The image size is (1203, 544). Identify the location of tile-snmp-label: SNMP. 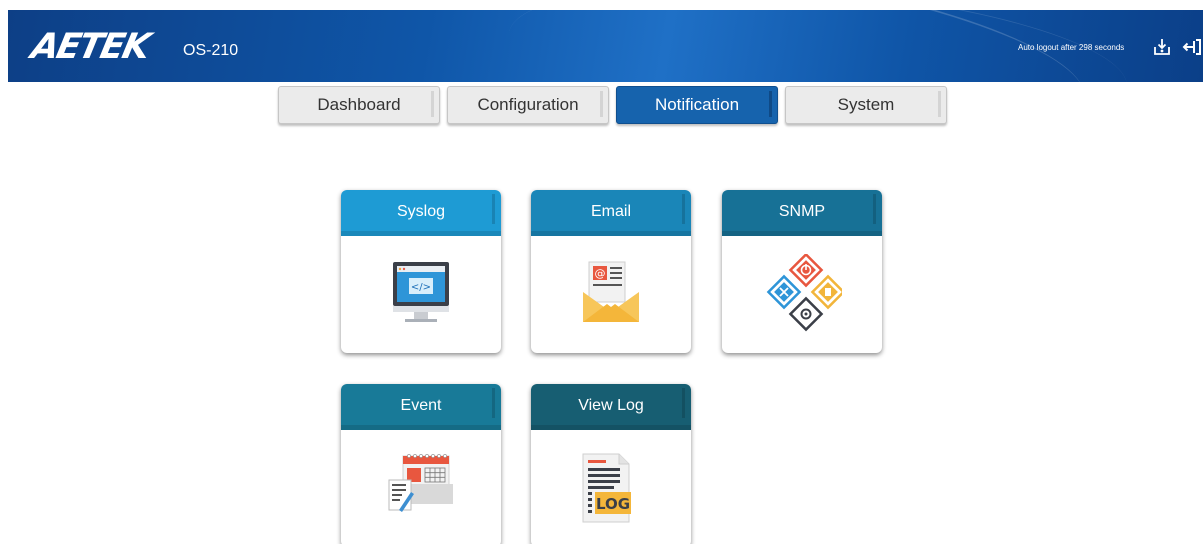
(802, 211).